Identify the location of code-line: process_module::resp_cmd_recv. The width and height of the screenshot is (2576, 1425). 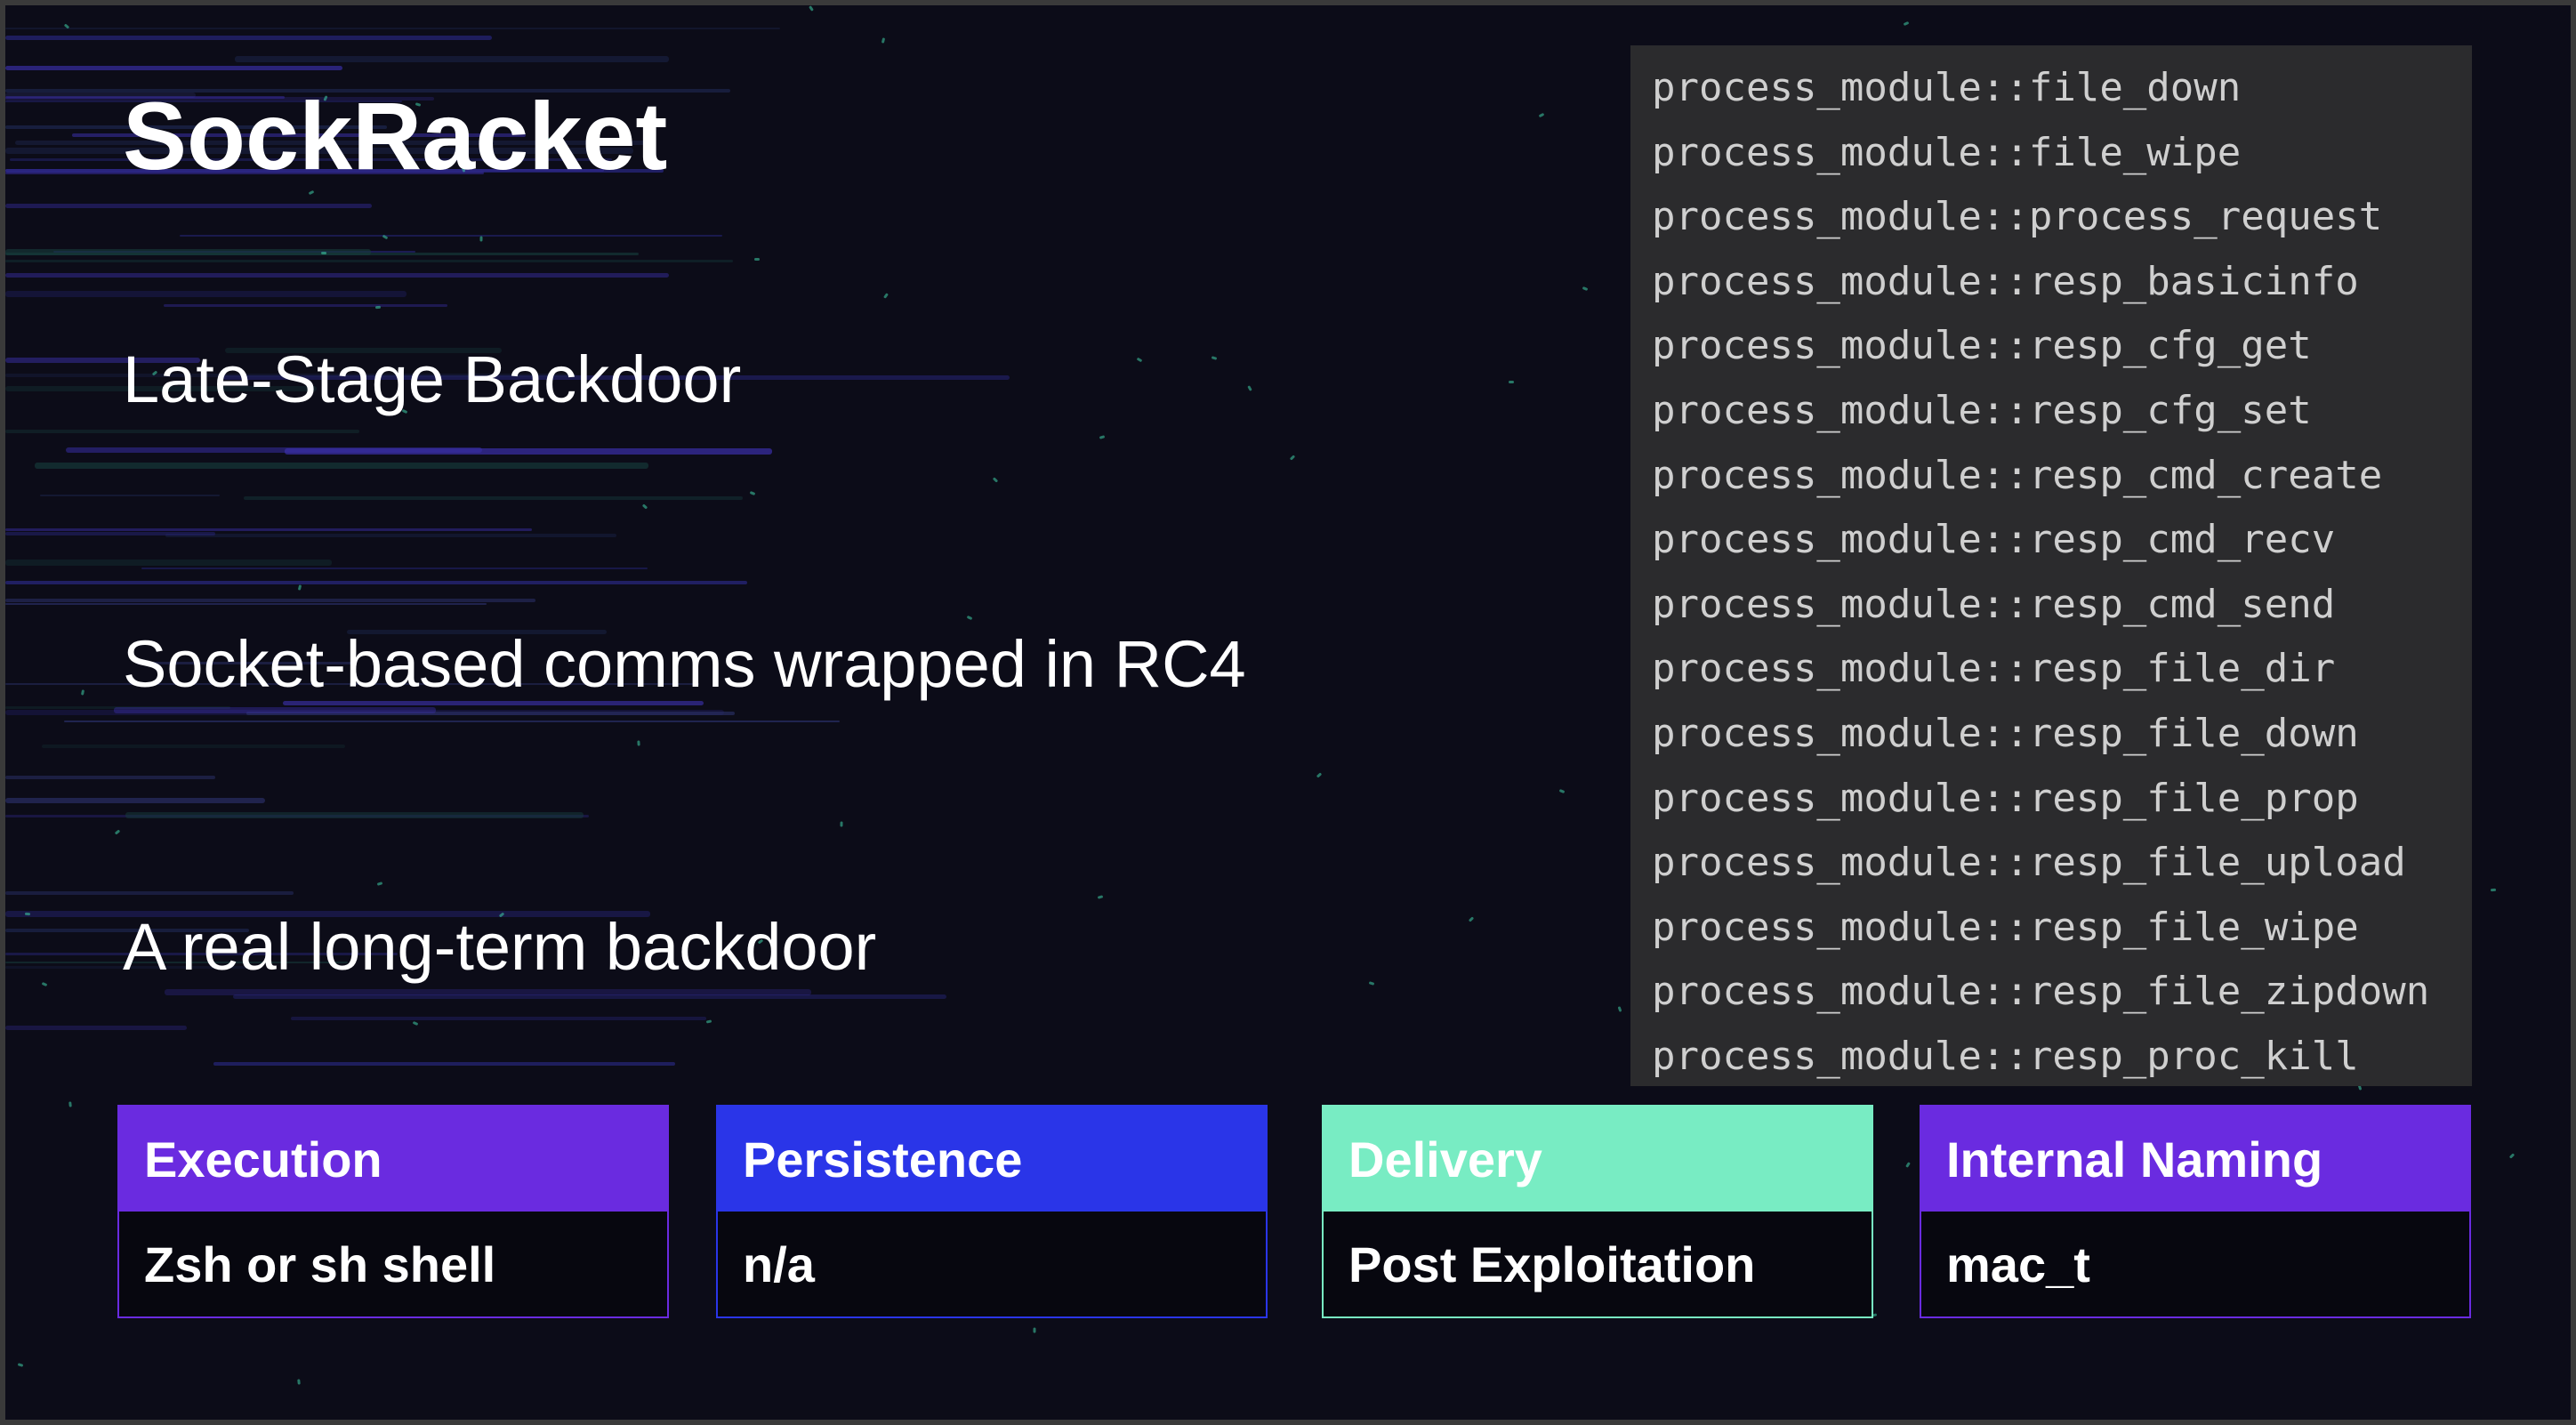
(1994, 540).